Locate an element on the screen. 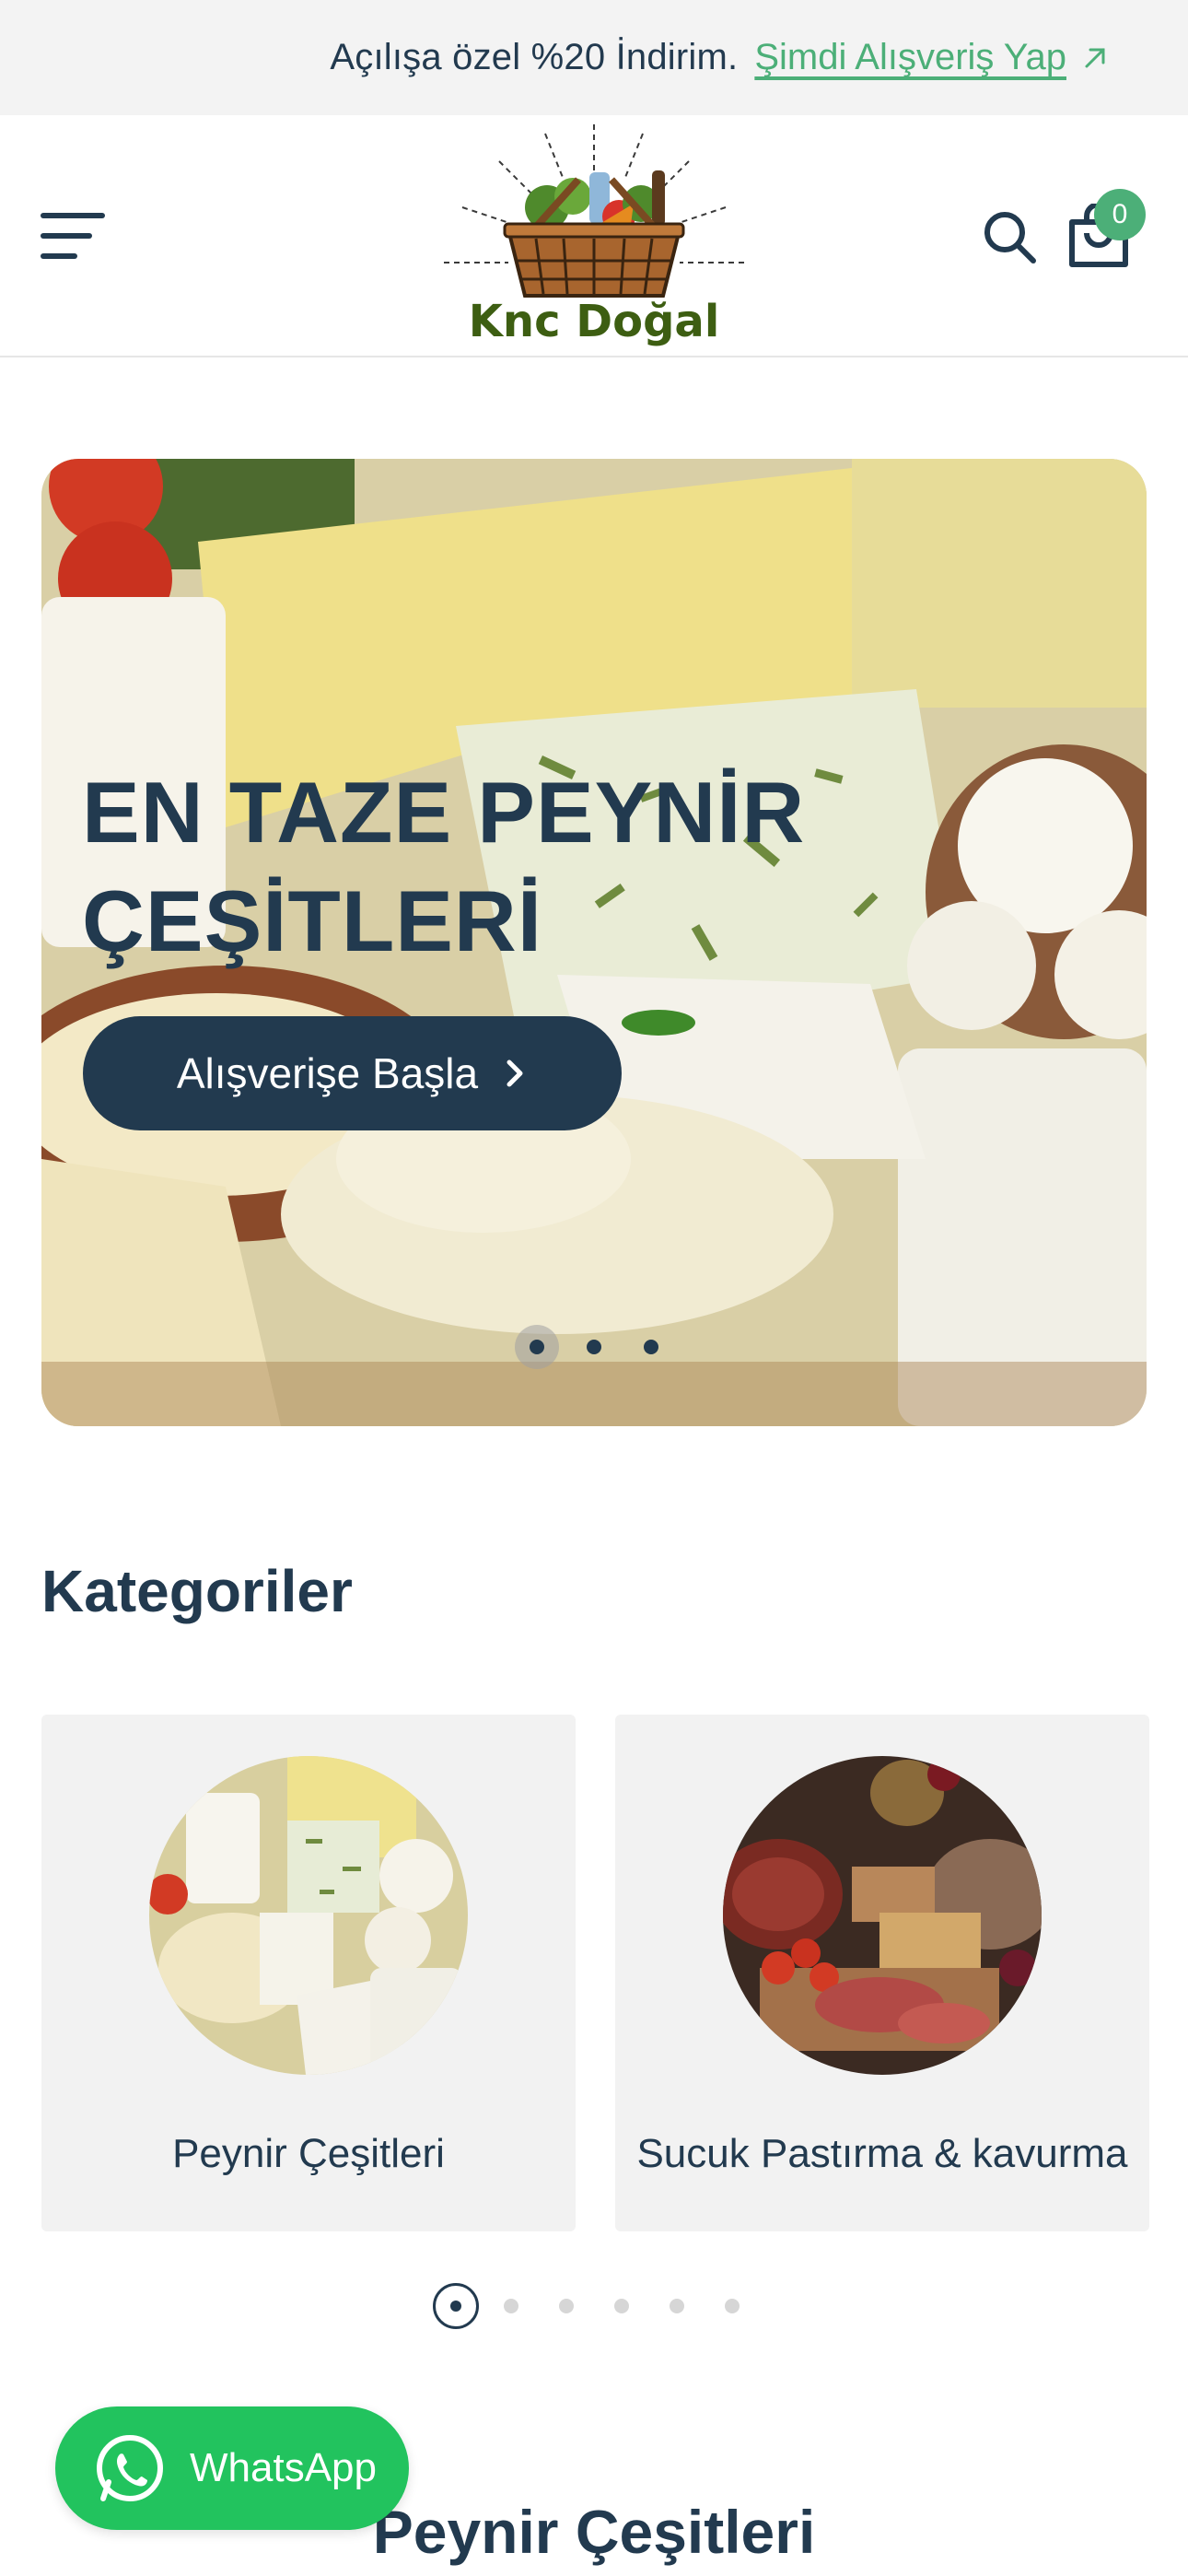 The height and width of the screenshot is (2576, 1188). search-icon is located at coordinates (1010, 237).